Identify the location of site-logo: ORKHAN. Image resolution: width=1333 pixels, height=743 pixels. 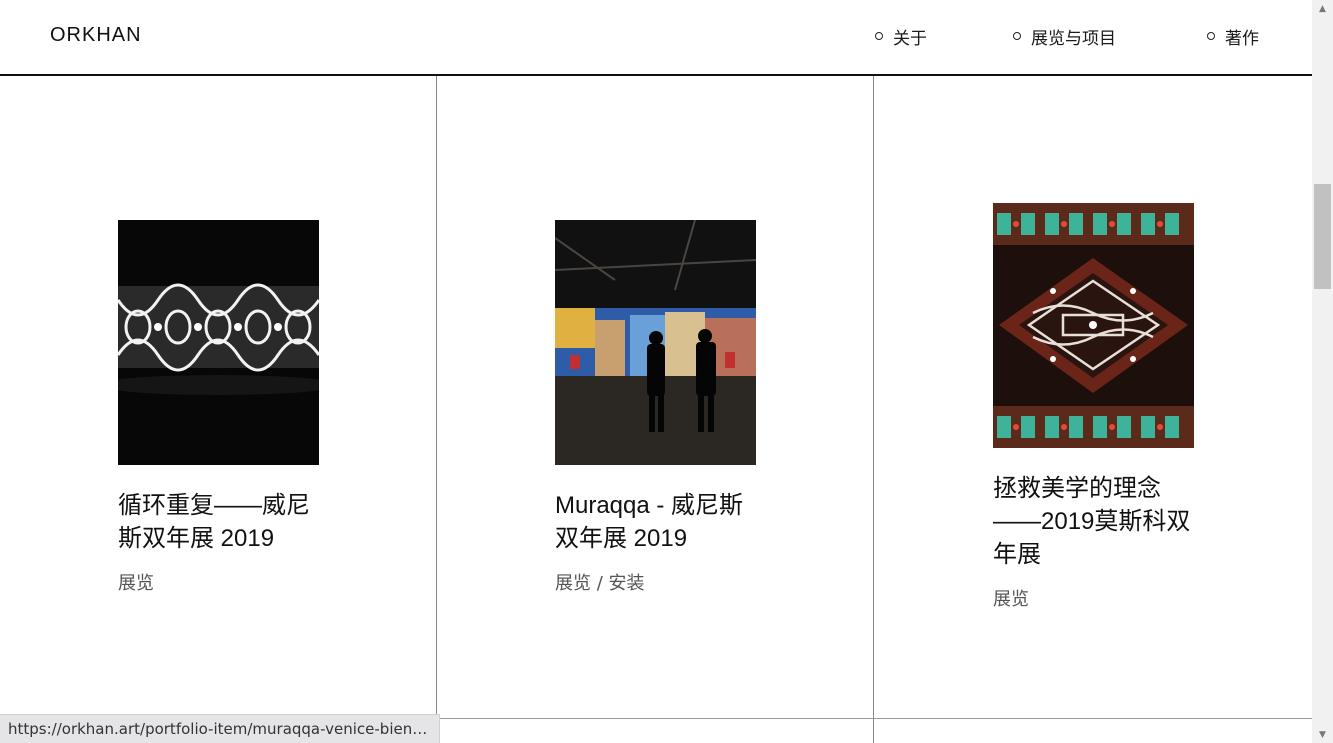
(96, 35).